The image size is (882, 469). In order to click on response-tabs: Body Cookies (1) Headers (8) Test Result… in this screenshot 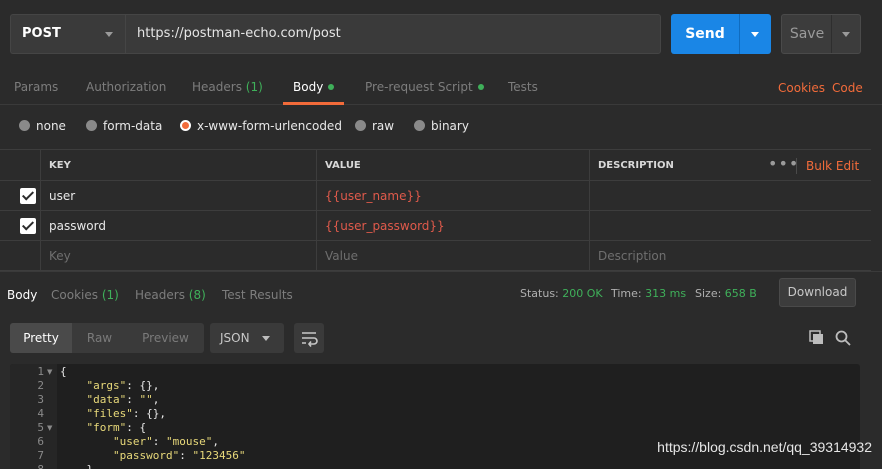, I will do `click(441, 293)`.